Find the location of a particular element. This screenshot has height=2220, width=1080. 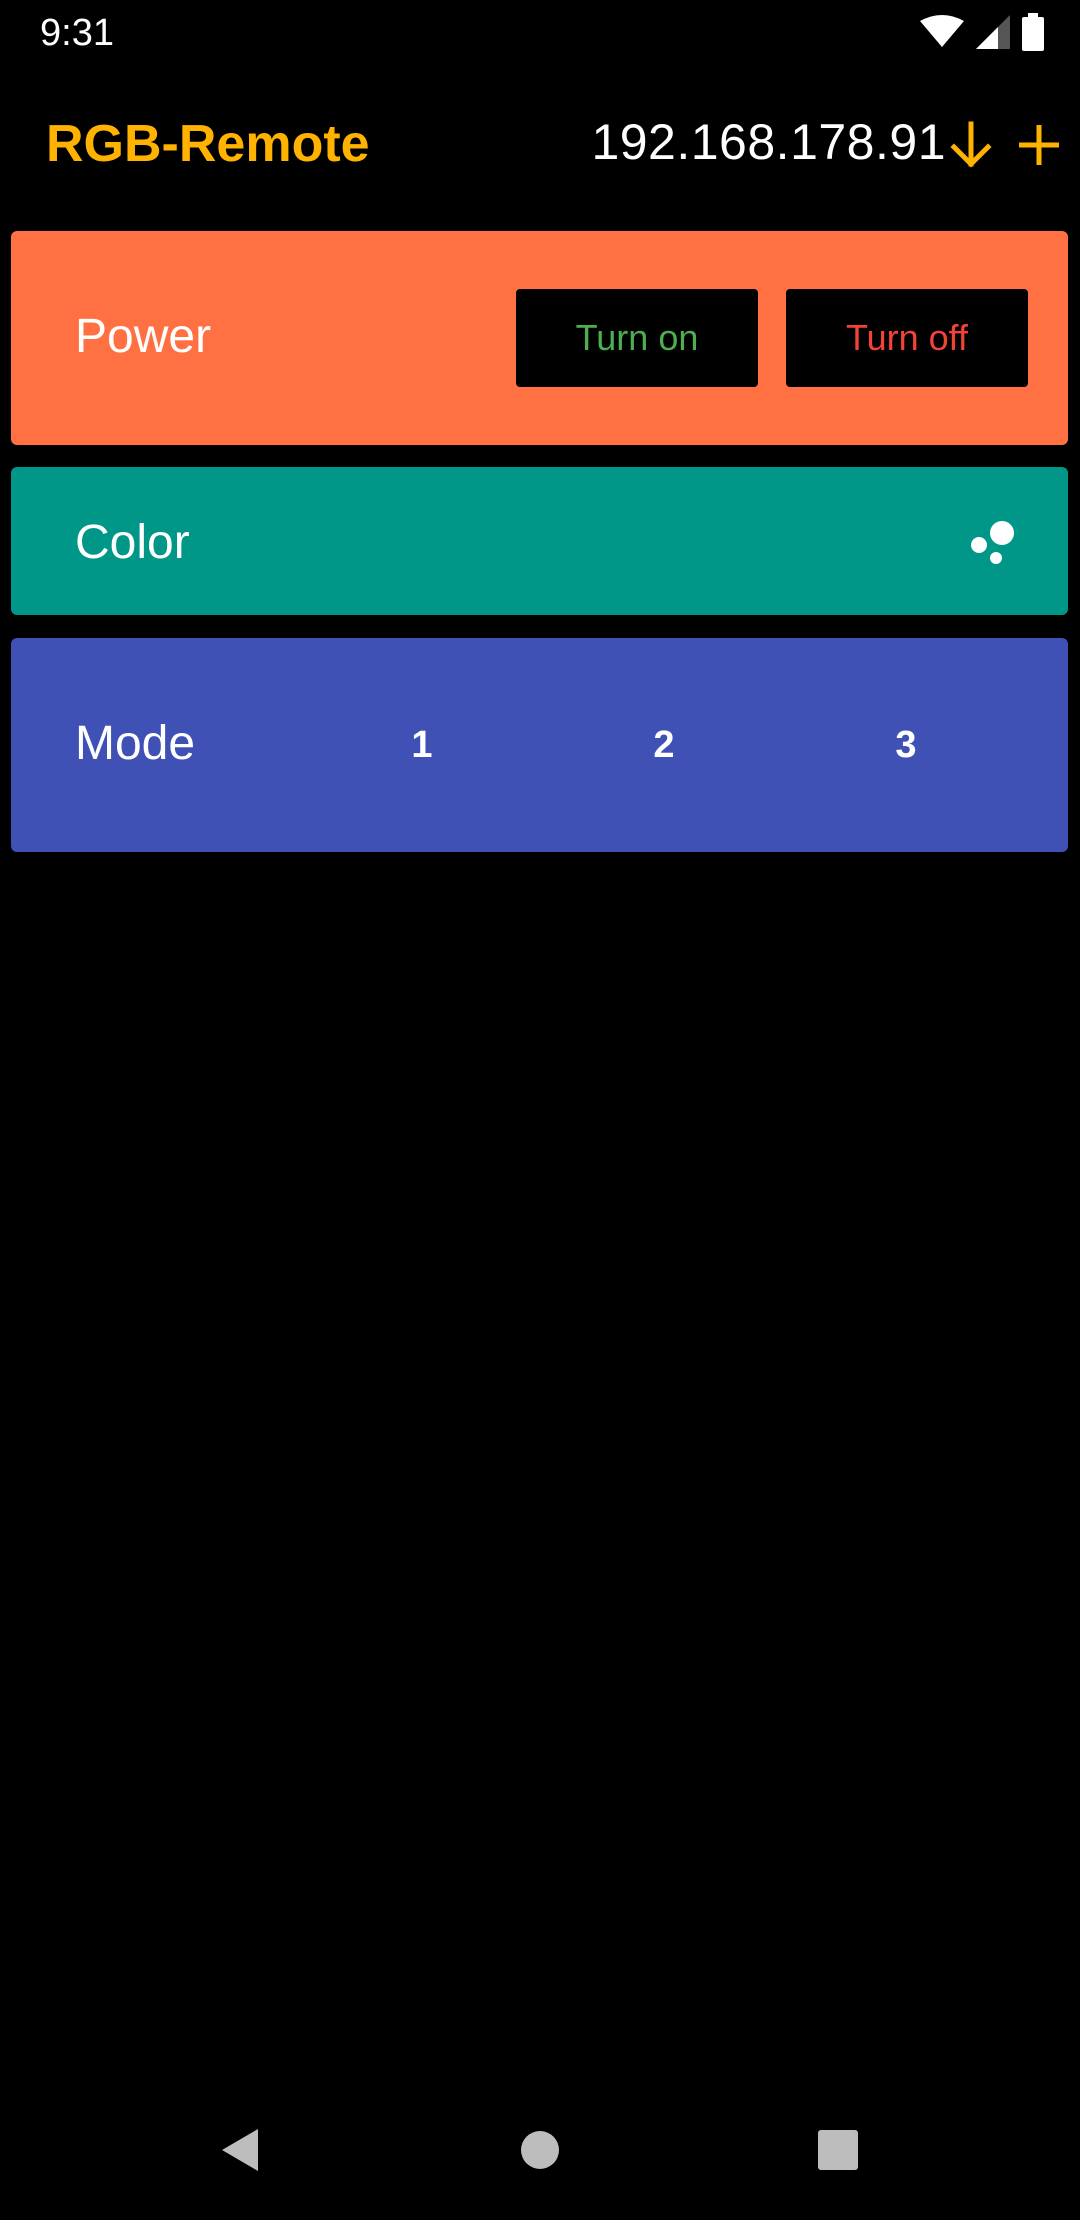

bubbles-icon is located at coordinates (994, 541).